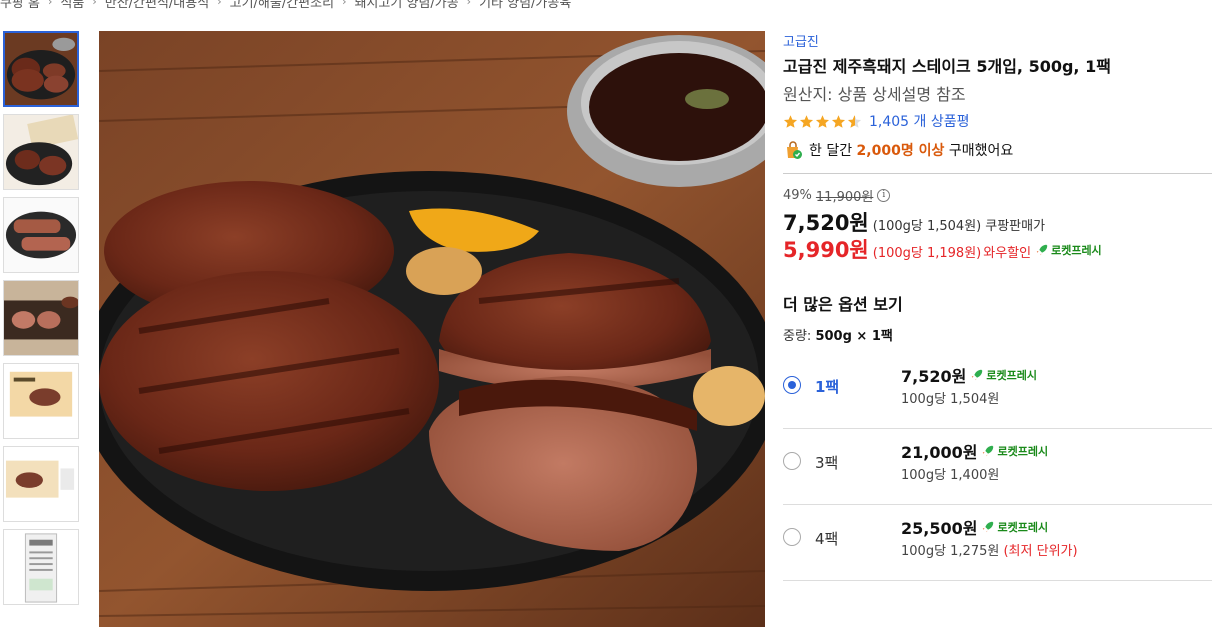 Image resolution: width=1212 pixels, height=627 pixels. Describe the element at coordinates (1007, 253) in the screenshot. I see `wow-label: 와우할인` at that location.